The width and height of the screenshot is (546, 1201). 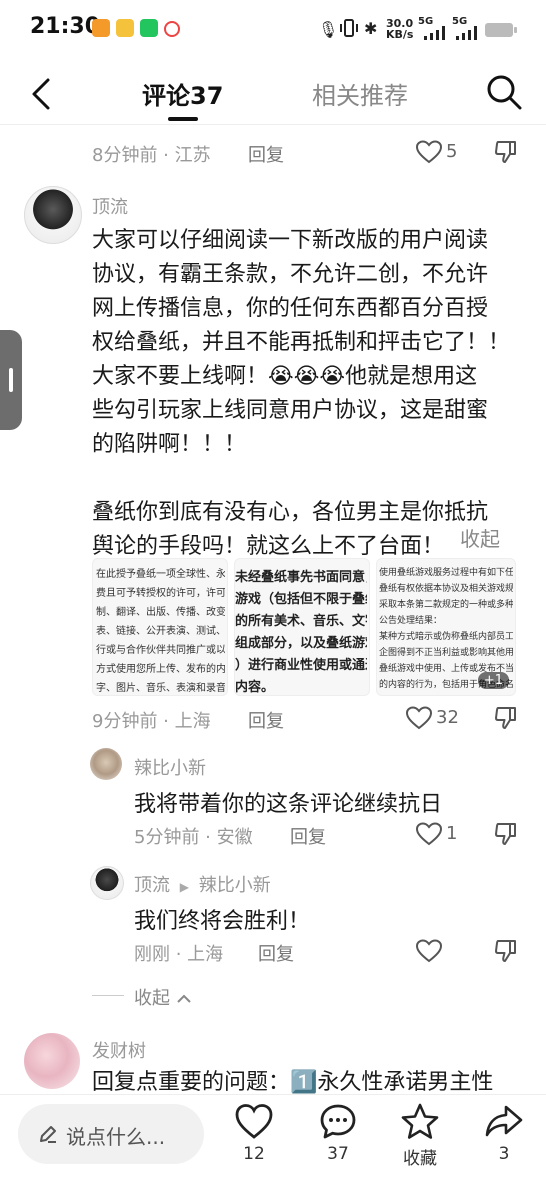 What do you see at coordinates (160, 669) in the screenshot?
I see `image-text-line: 方式使用您所上传、发布的内容（包` at bounding box center [160, 669].